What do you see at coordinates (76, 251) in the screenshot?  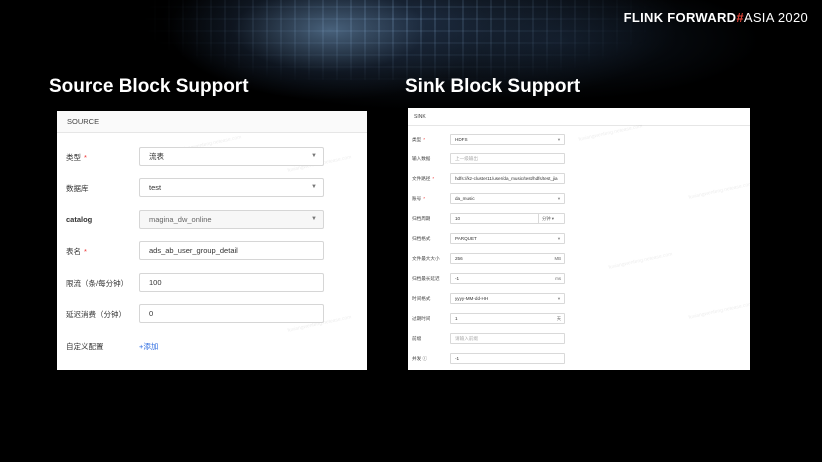 I see `source-table-name-label: 表名 *` at bounding box center [76, 251].